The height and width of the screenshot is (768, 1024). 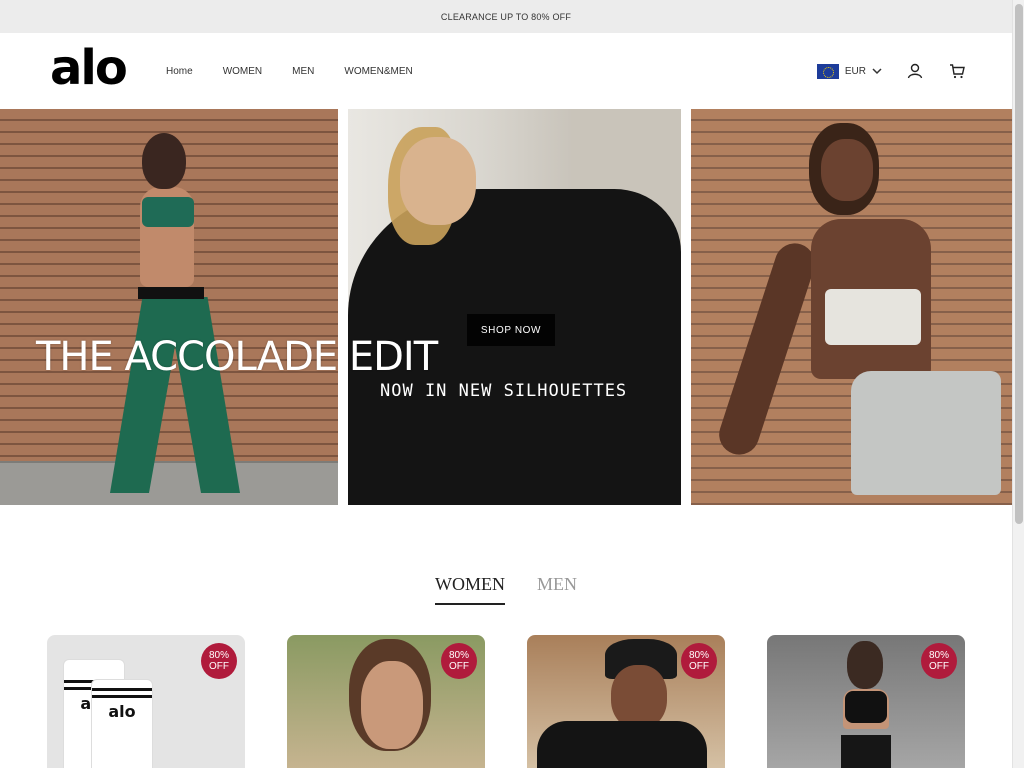 I want to click on currency-selector: EUR, so click(x=849, y=71).